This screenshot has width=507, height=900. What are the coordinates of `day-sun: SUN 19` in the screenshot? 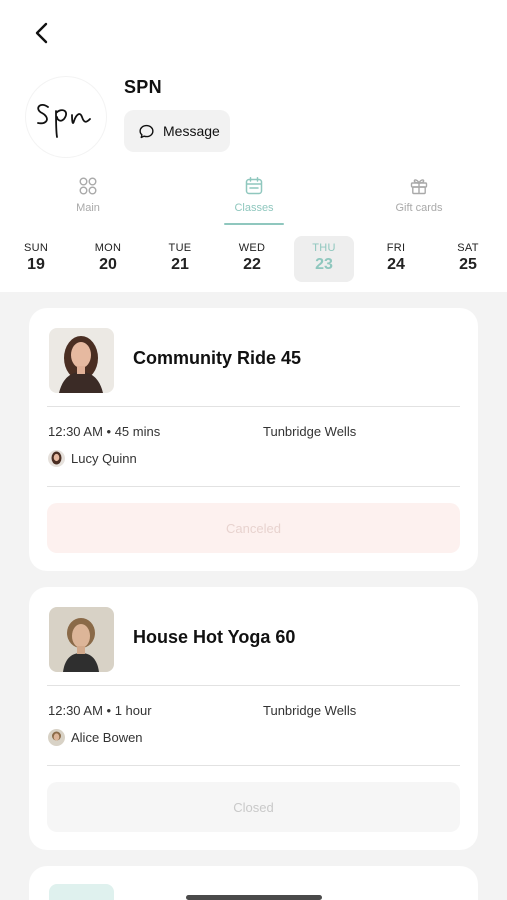 It's located at (36, 259).